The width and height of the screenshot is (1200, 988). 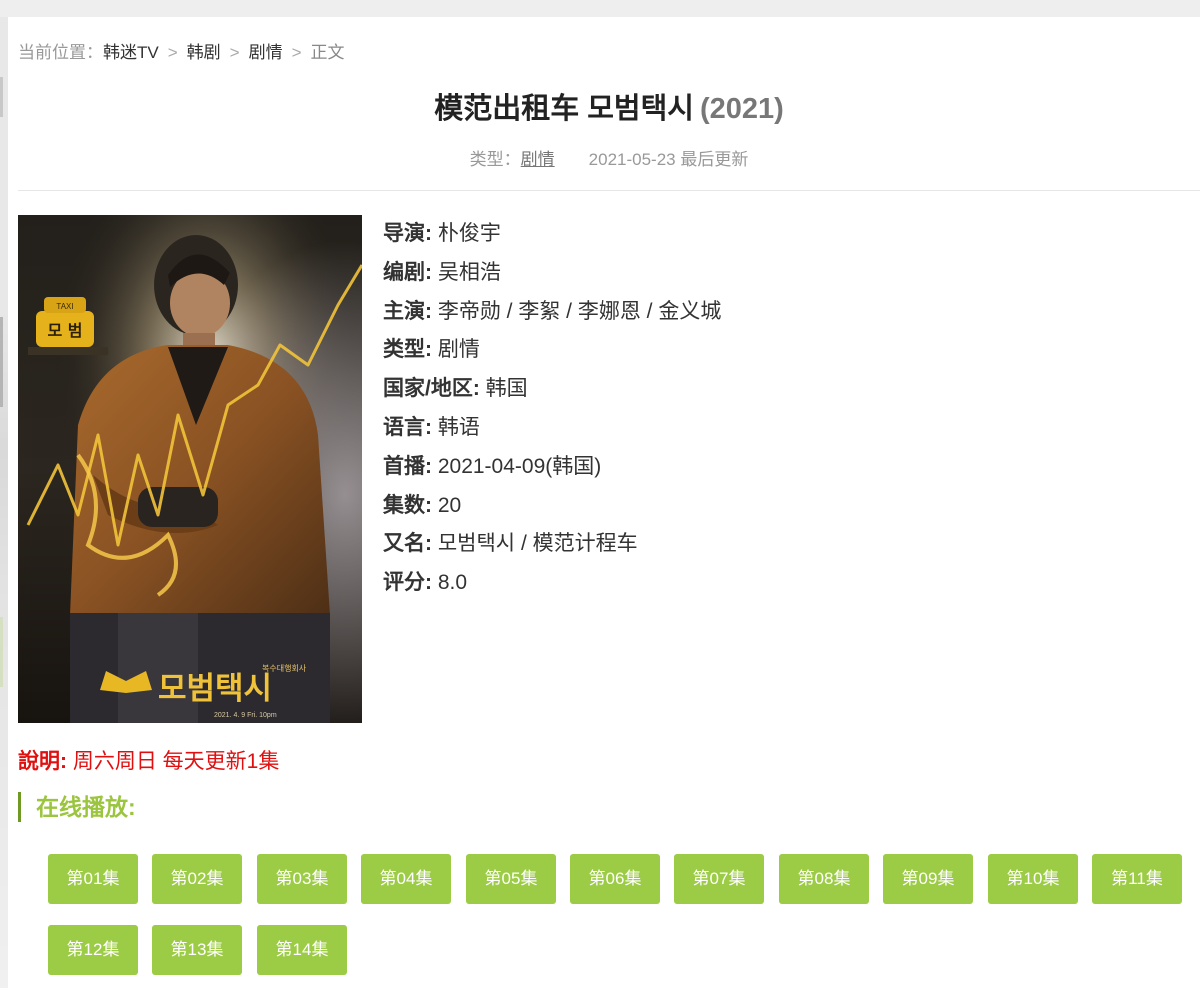 I want to click on breadcrumb-genre: 剧情, so click(x=266, y=52).